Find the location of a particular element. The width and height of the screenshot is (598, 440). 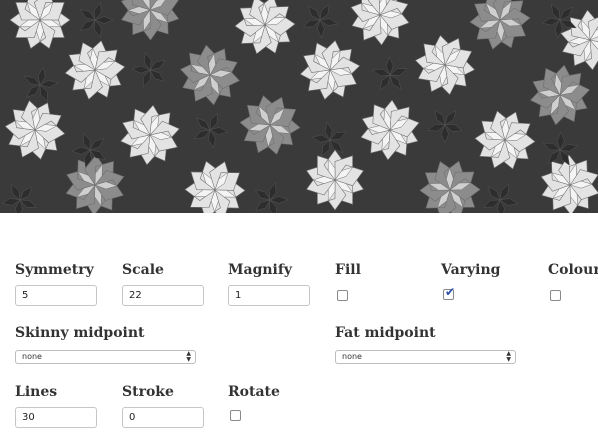

fill-label: Fill is located at coordinates (348, 270).